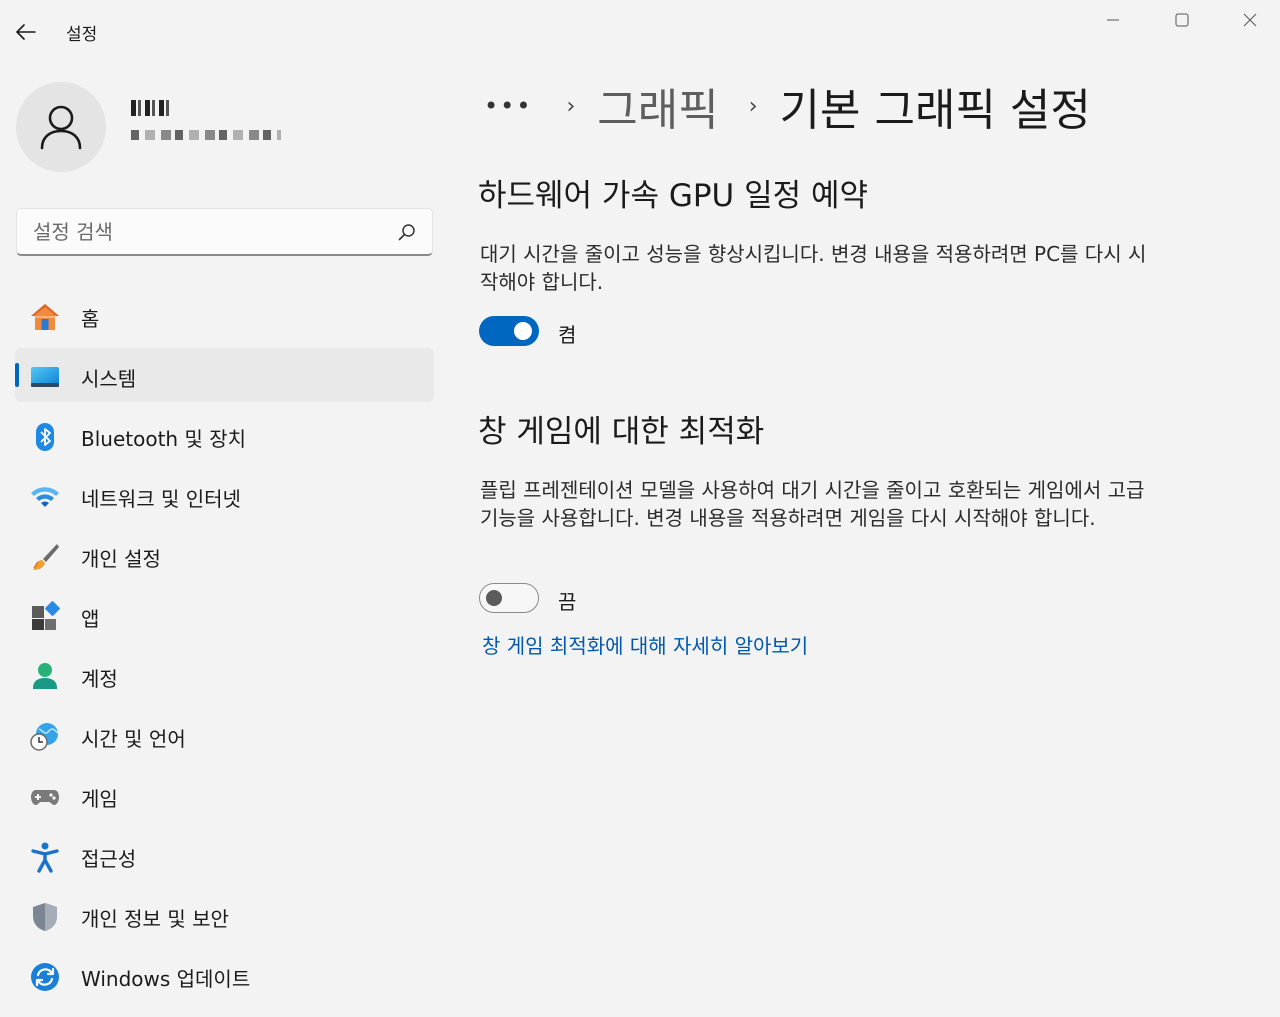 The image size is (1280, 1017). What do you see at coordinates (224, 855) in the screenshot?
I see `sidebar-item-accessibility: 접근성` at bounding box center [224, 855].